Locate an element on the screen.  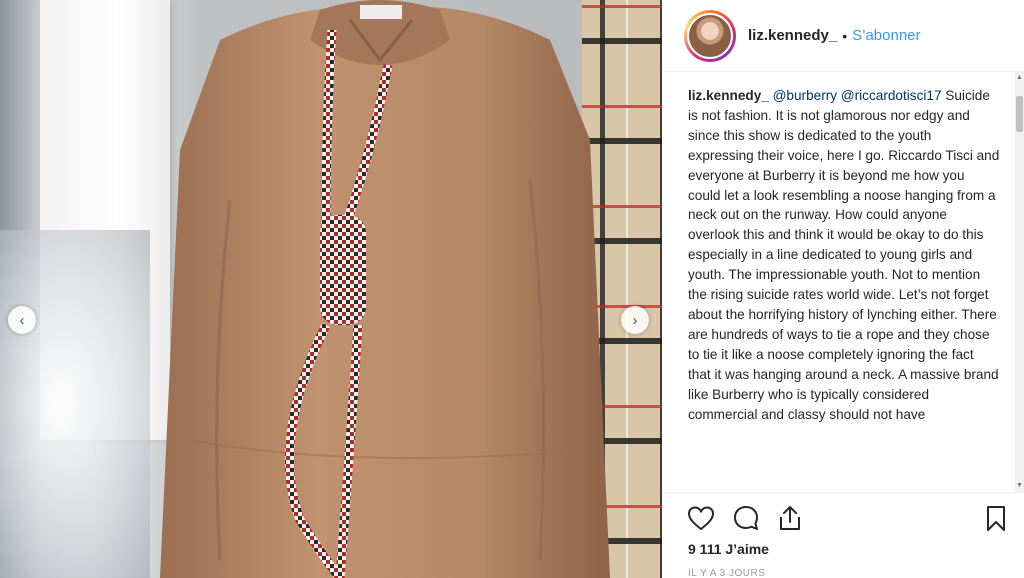
caption-username: liz.kennedy_ is located at coordinates (728, 95).